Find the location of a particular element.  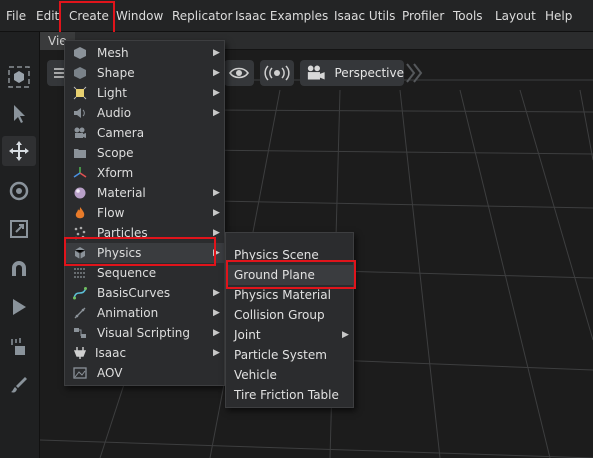

menu-item-label: AOV is located at coordinates (110, 373).